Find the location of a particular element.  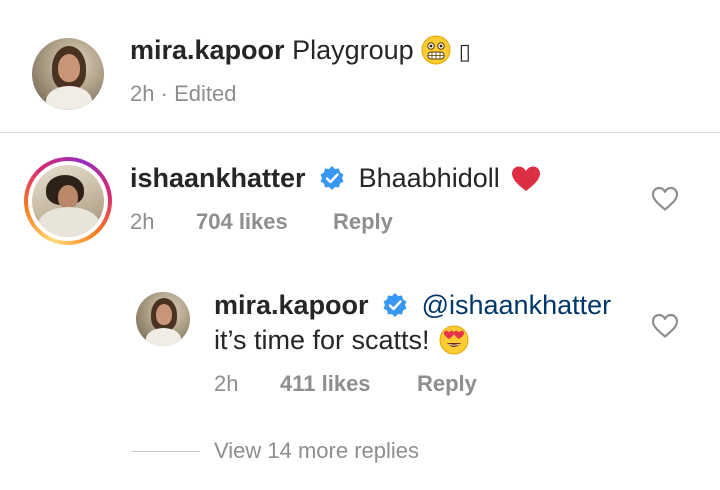

comment-like-heart-icon is located at coordinates (665, 199).